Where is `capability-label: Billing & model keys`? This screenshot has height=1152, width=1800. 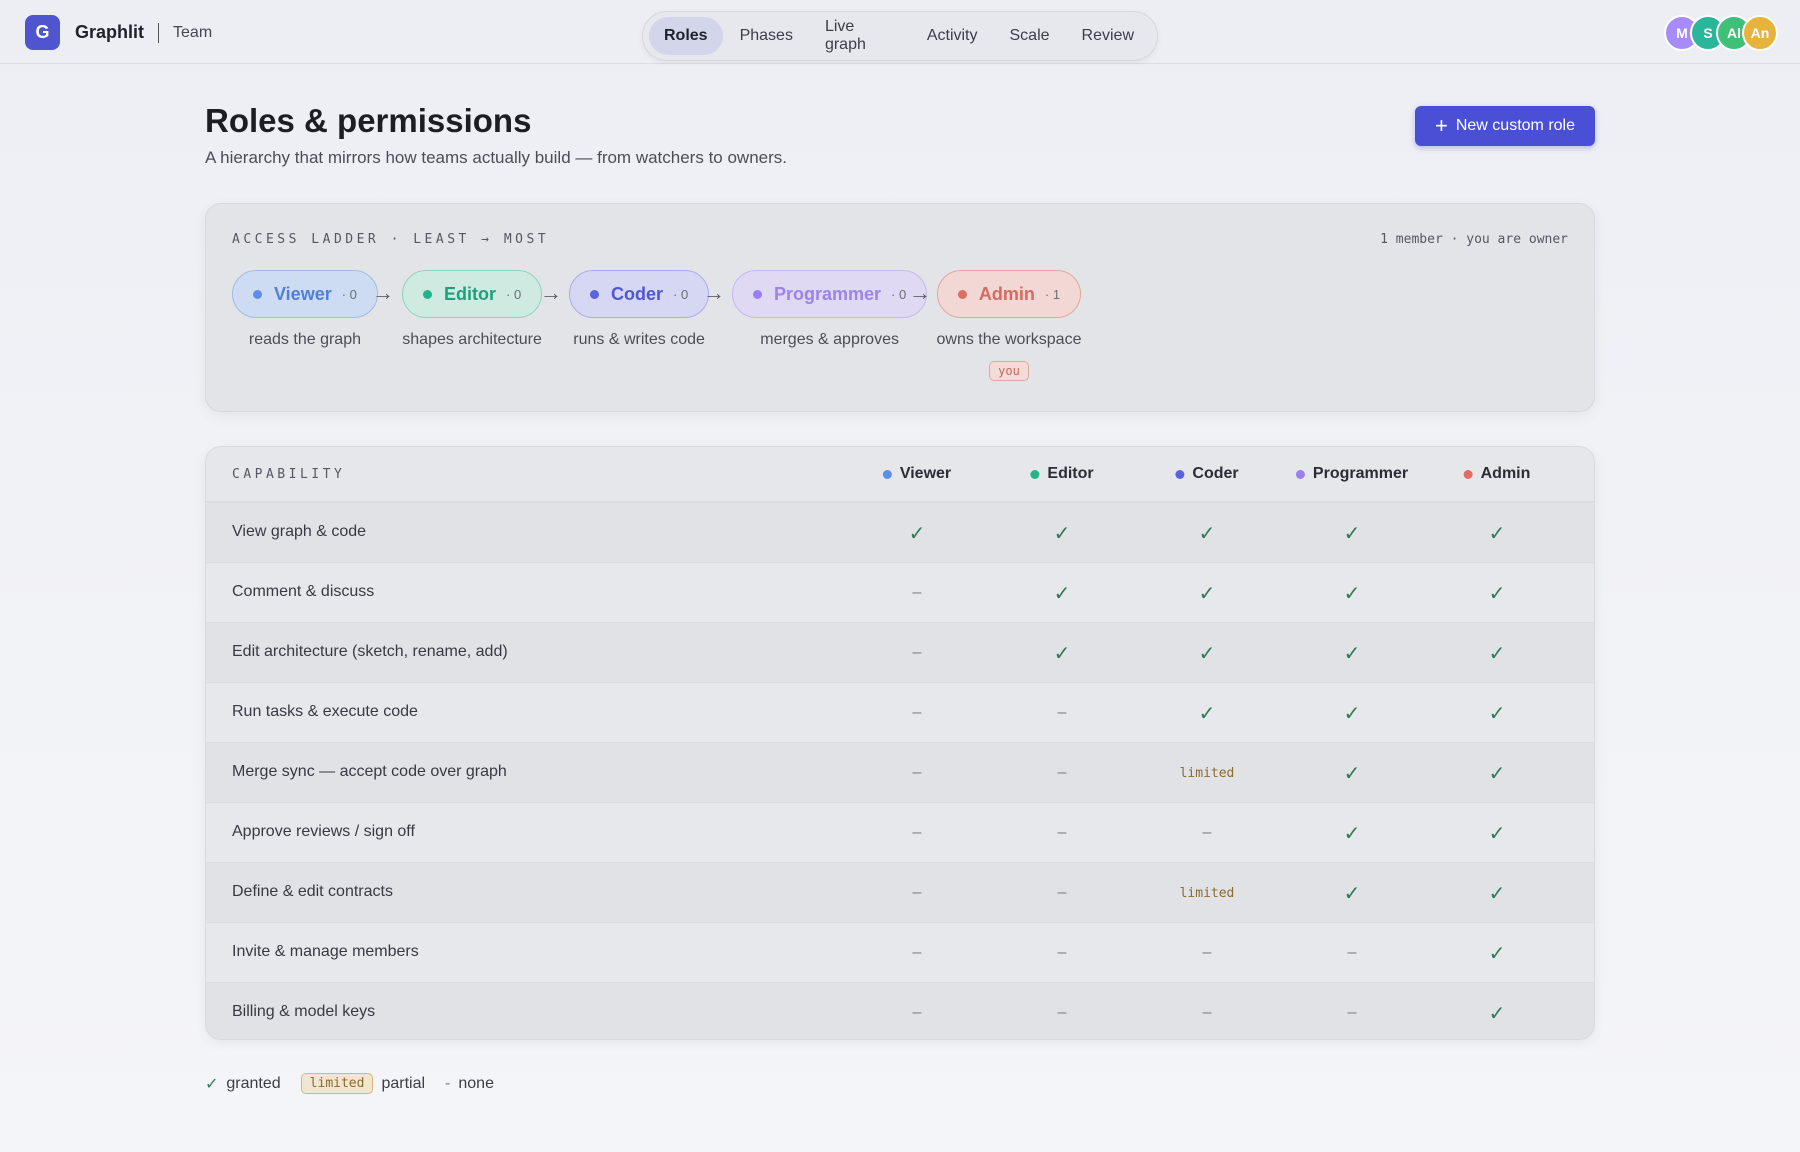 capability-label: Billing & model keys is located at coordinates (304, 1011).